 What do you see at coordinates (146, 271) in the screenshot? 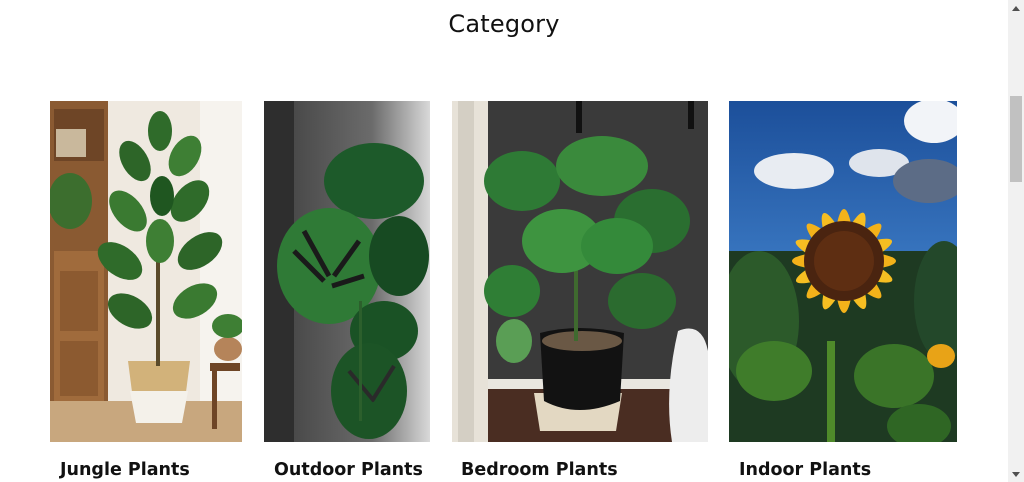
I see `rubber-plant-image` at bounding box center [146, 271].